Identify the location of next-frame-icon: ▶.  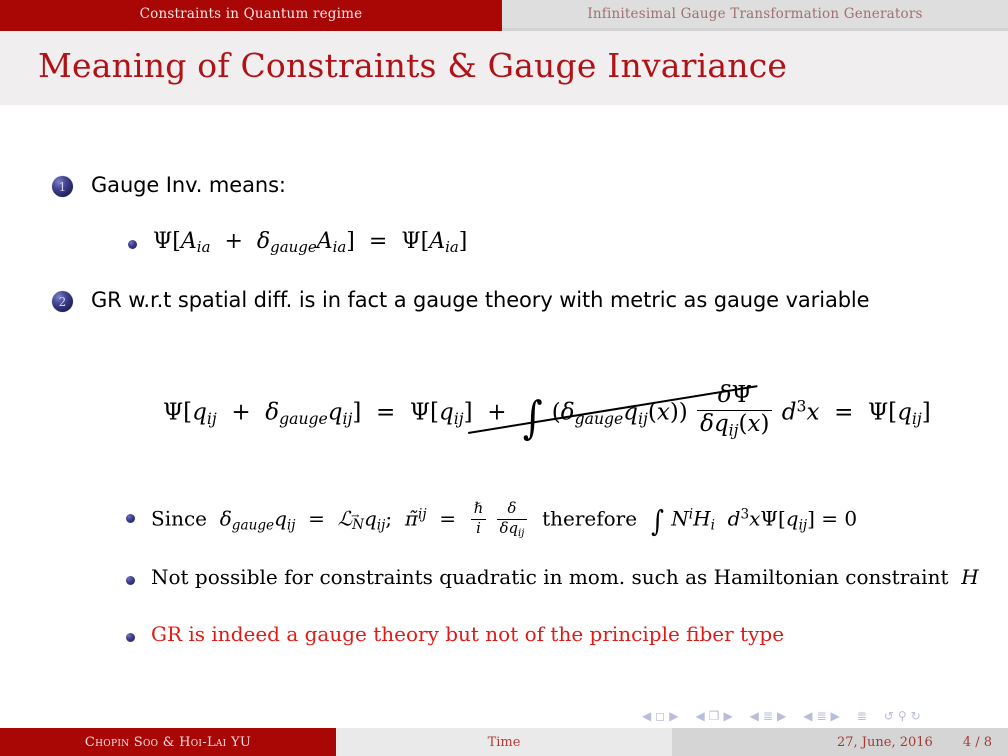
(727, 716).